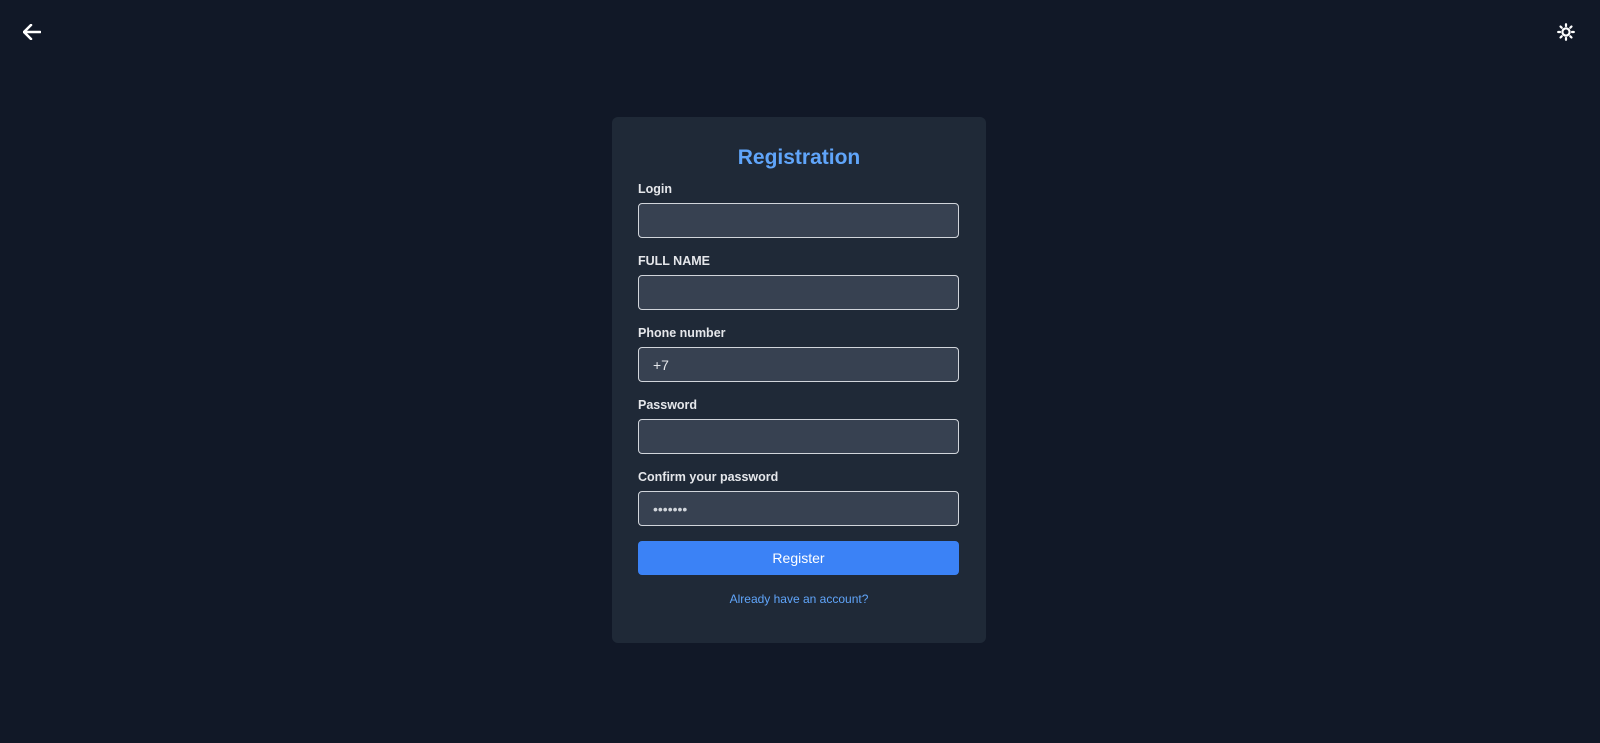 Image resolution: width=1600 pixels, height=743 pixels. I want to click on confirm-password-field-group: Confirm your password, so click(799, 505).